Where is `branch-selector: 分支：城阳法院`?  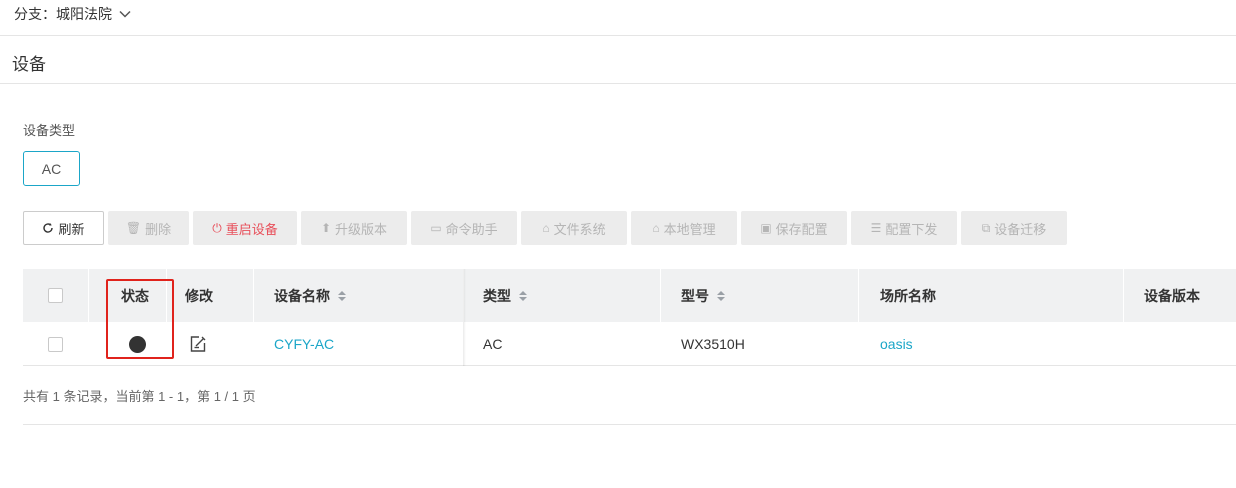
branch-selector: 分支：城阳法院 is located at coordinates (73, 14).